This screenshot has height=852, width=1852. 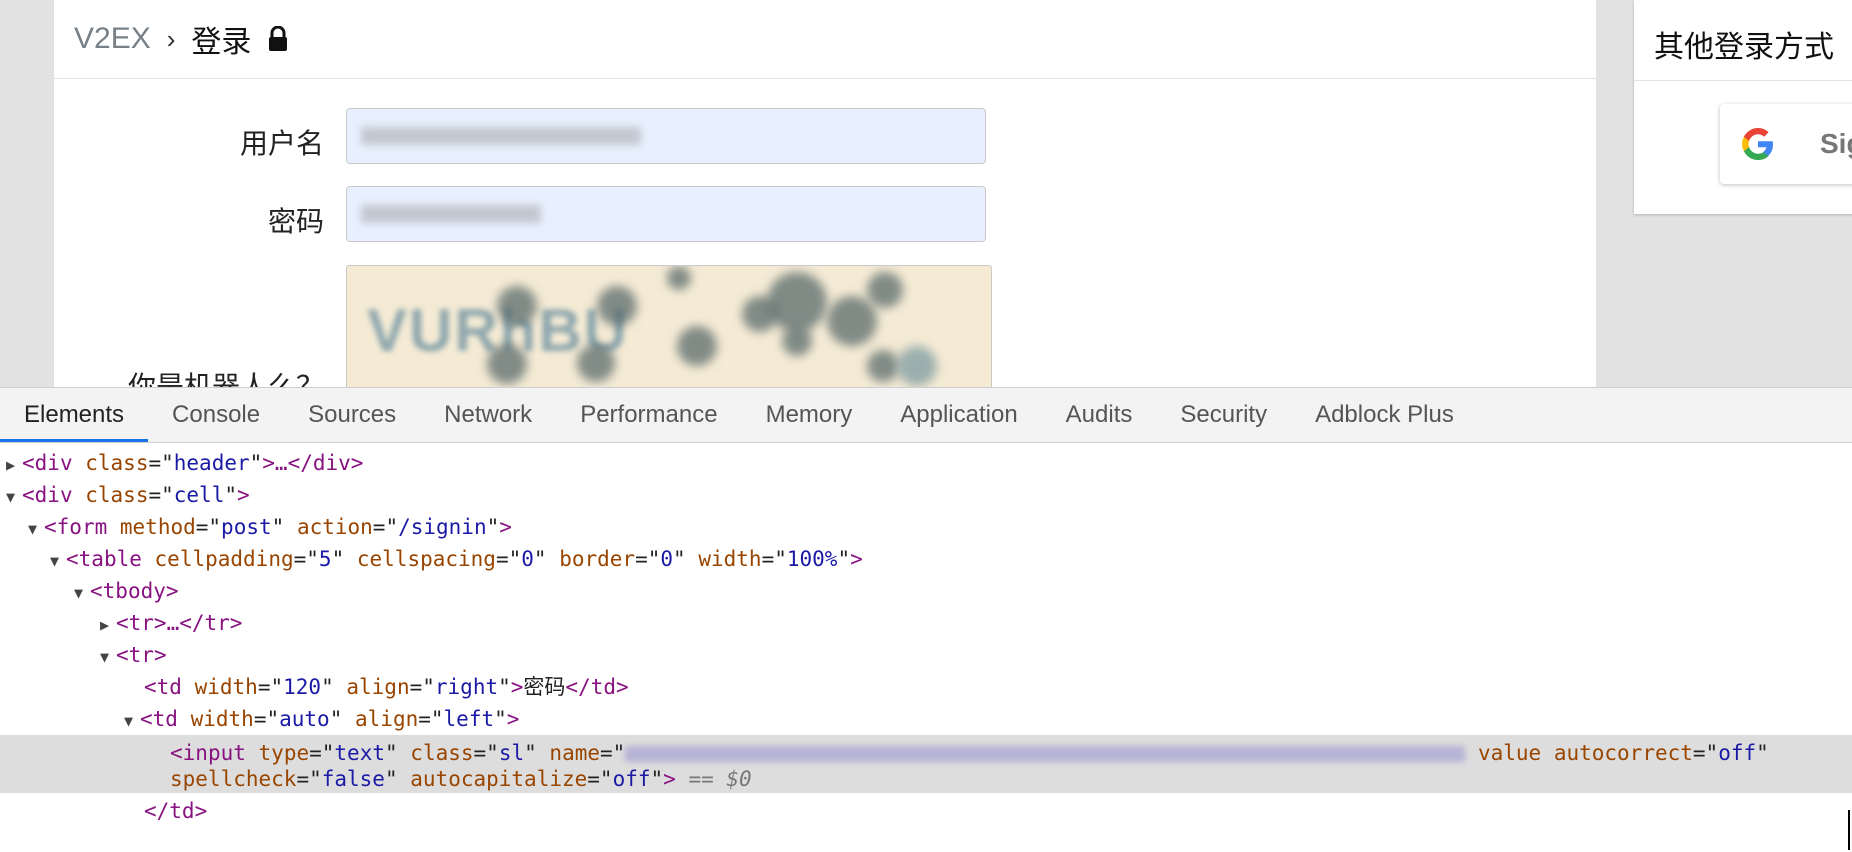 I want to click on lock-icon, so click(x=278, y=38).